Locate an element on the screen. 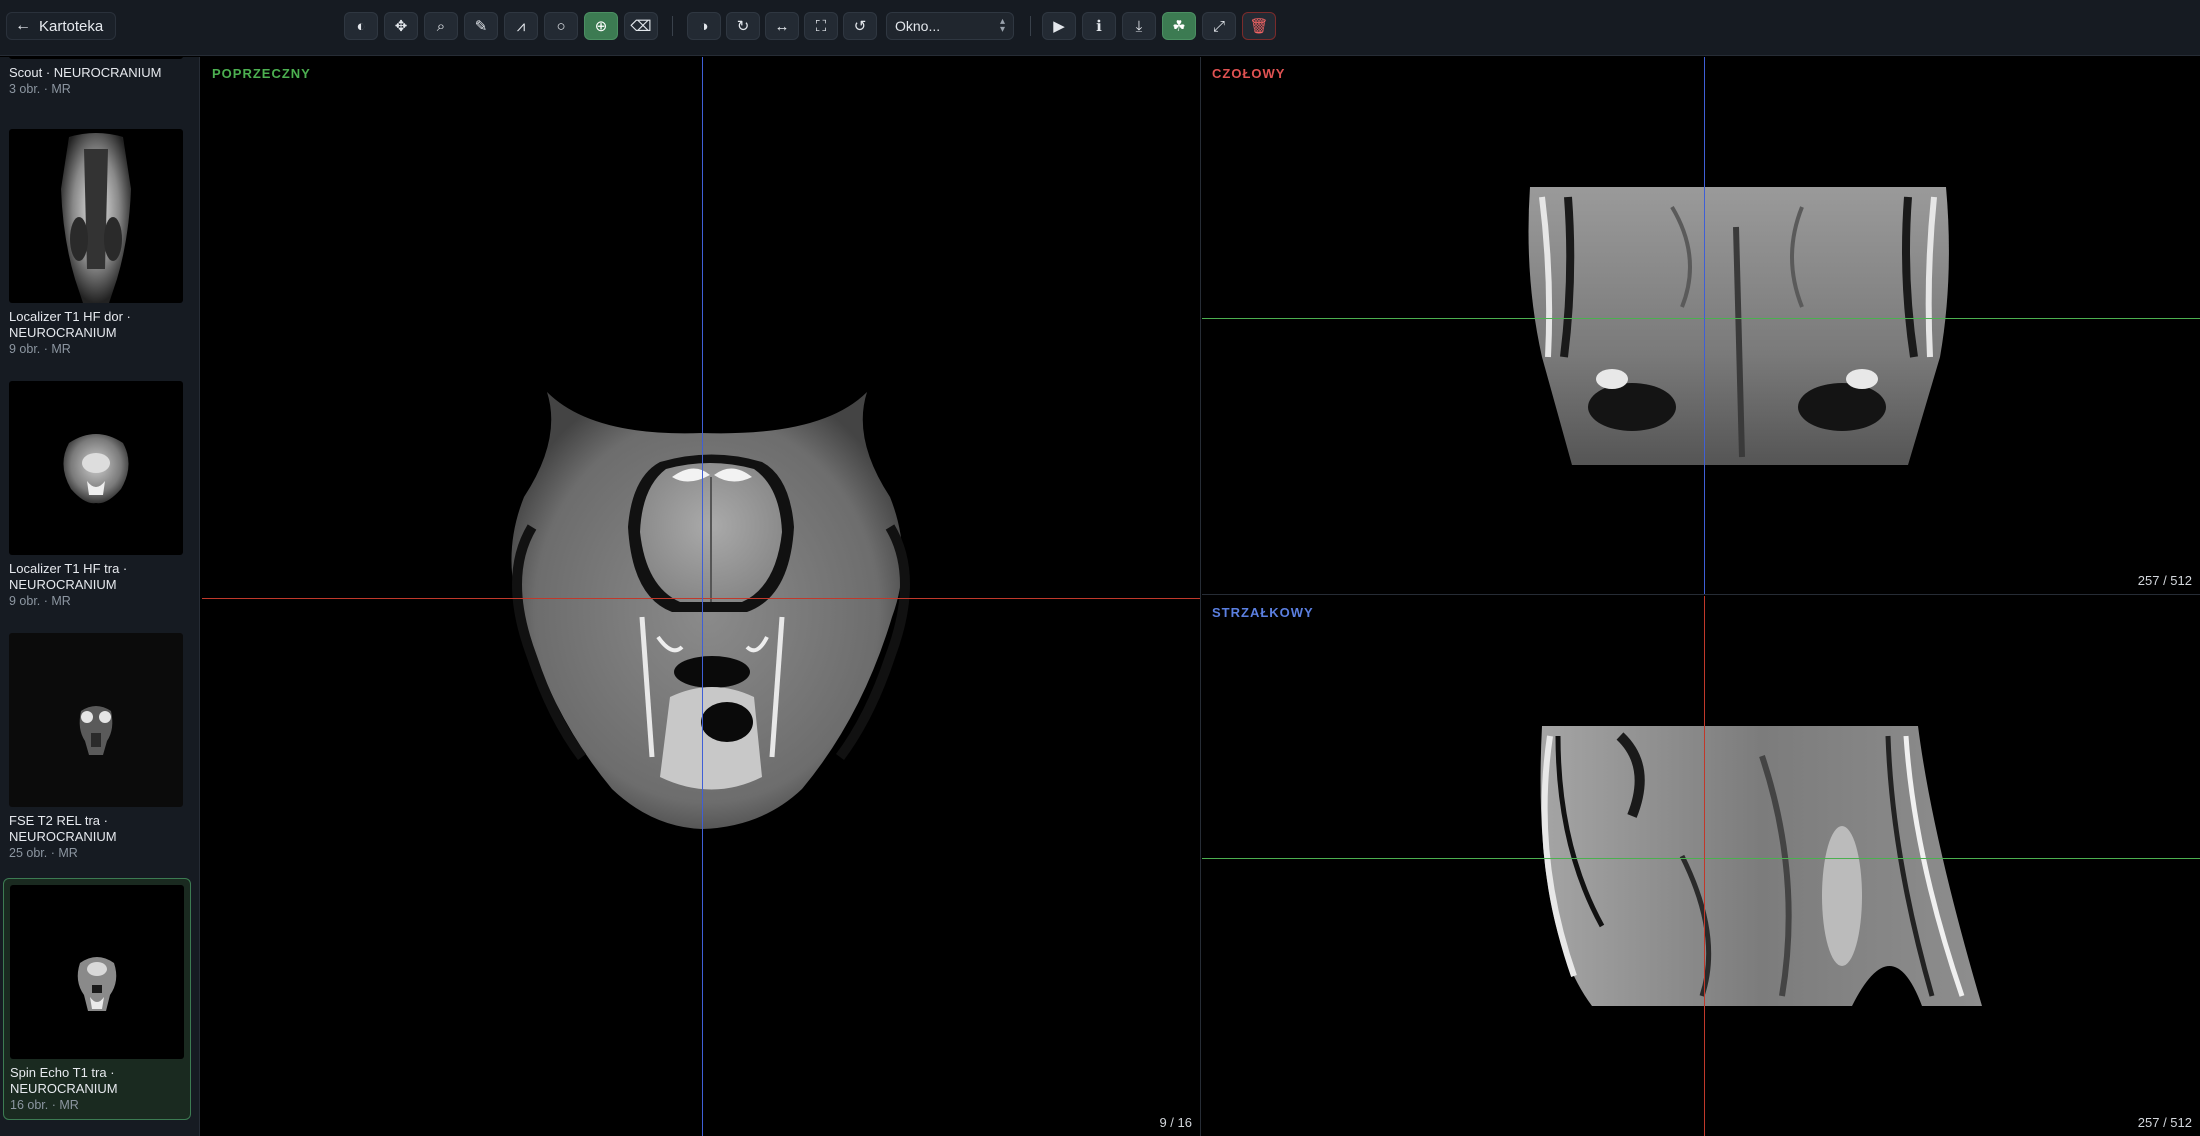 The image size is (2200, 1136). series-title: Localizer T1 HF dor · NEUROCRANIUM is located at coordinates (70, 324).